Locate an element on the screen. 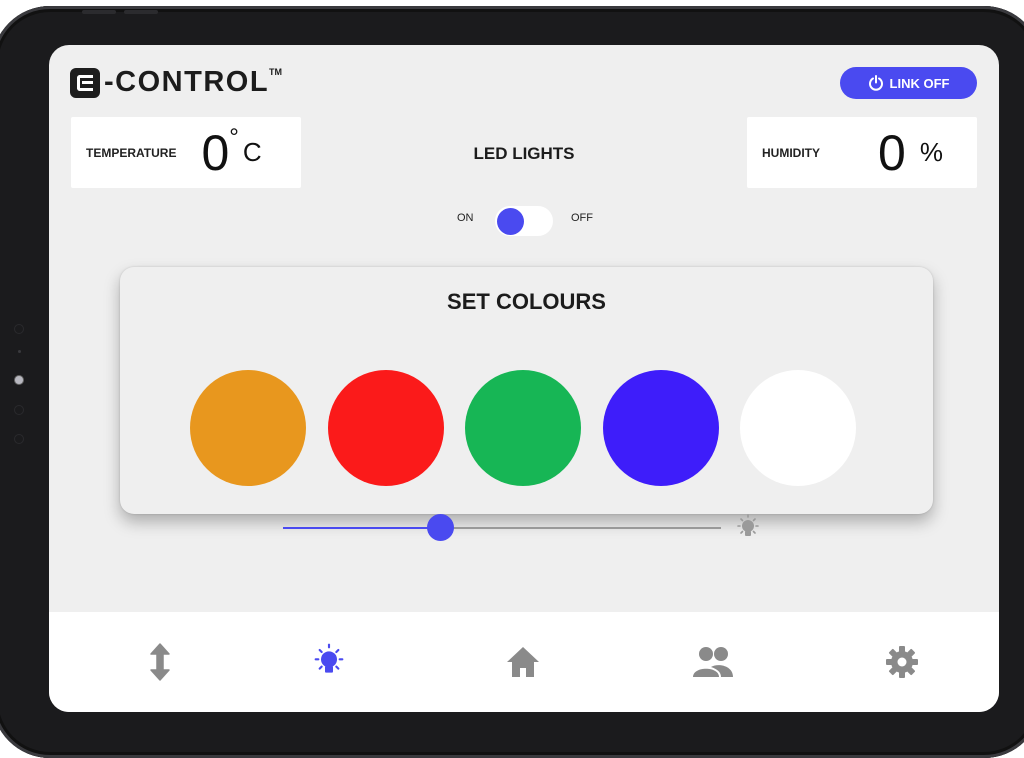  set-colours-title: SET COLOURS is located at coordinates (526, 301).